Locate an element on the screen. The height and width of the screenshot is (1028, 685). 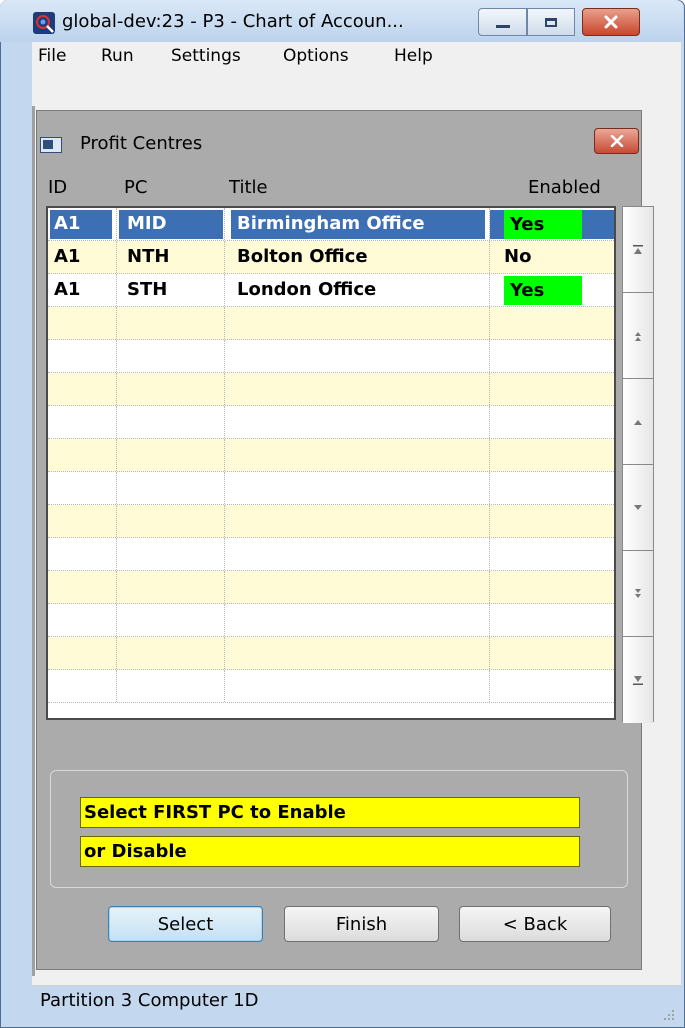
message-group is located at coordinates (339, 829).